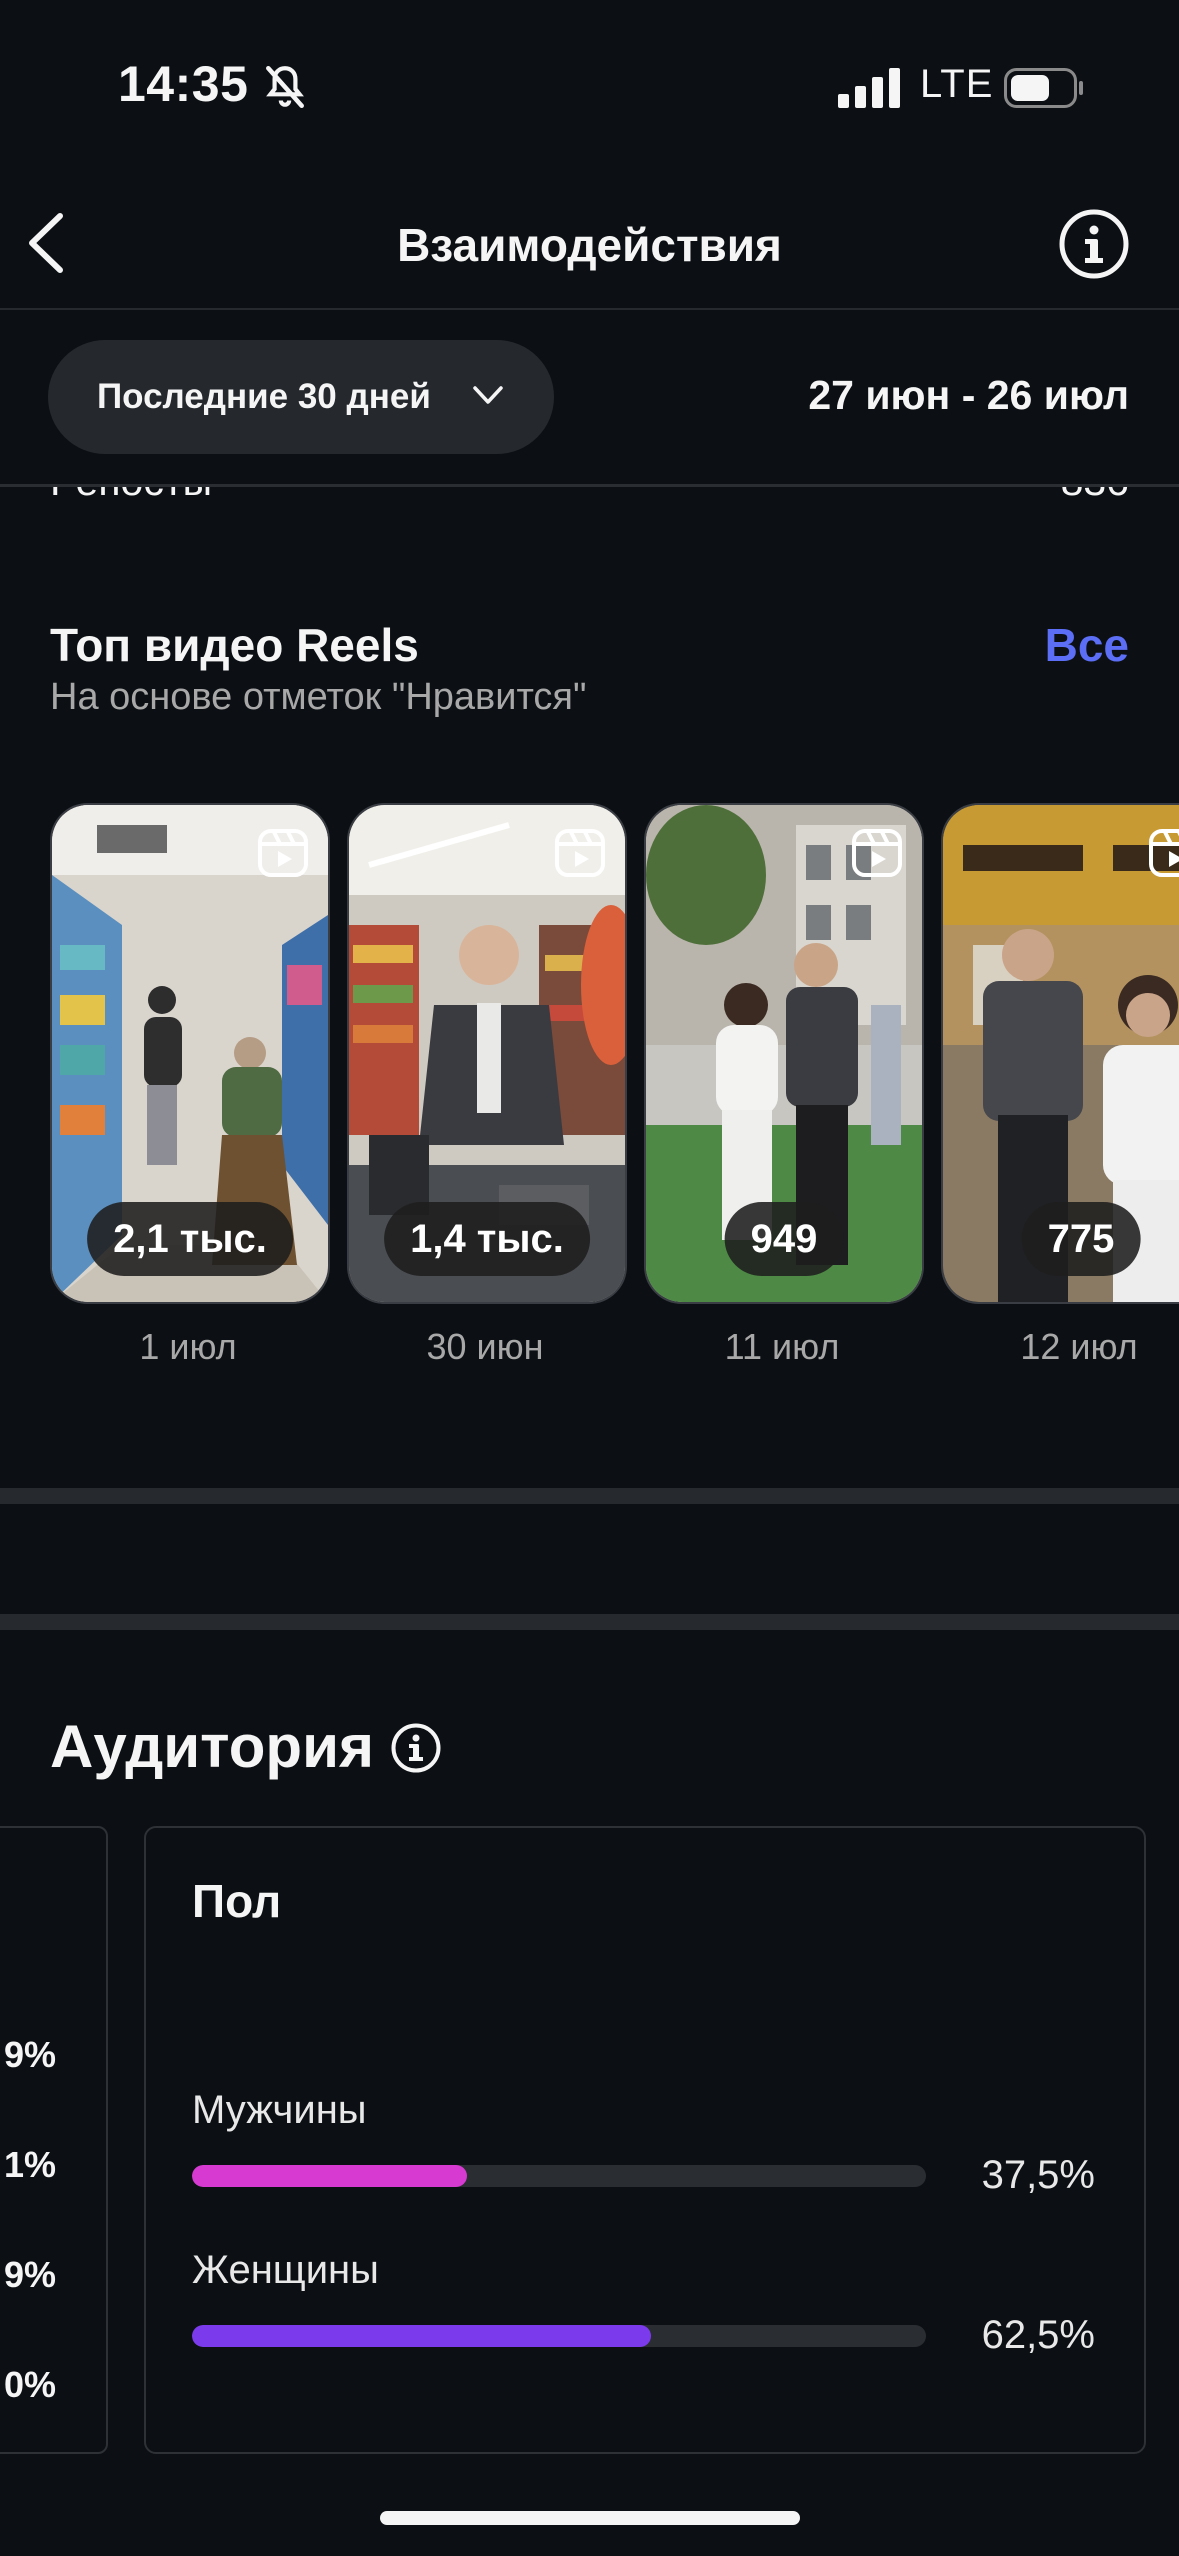  Describe the element at coordinates (237, 1901) in the screenshot. I see `gender-panel-title: Пол` at that location.